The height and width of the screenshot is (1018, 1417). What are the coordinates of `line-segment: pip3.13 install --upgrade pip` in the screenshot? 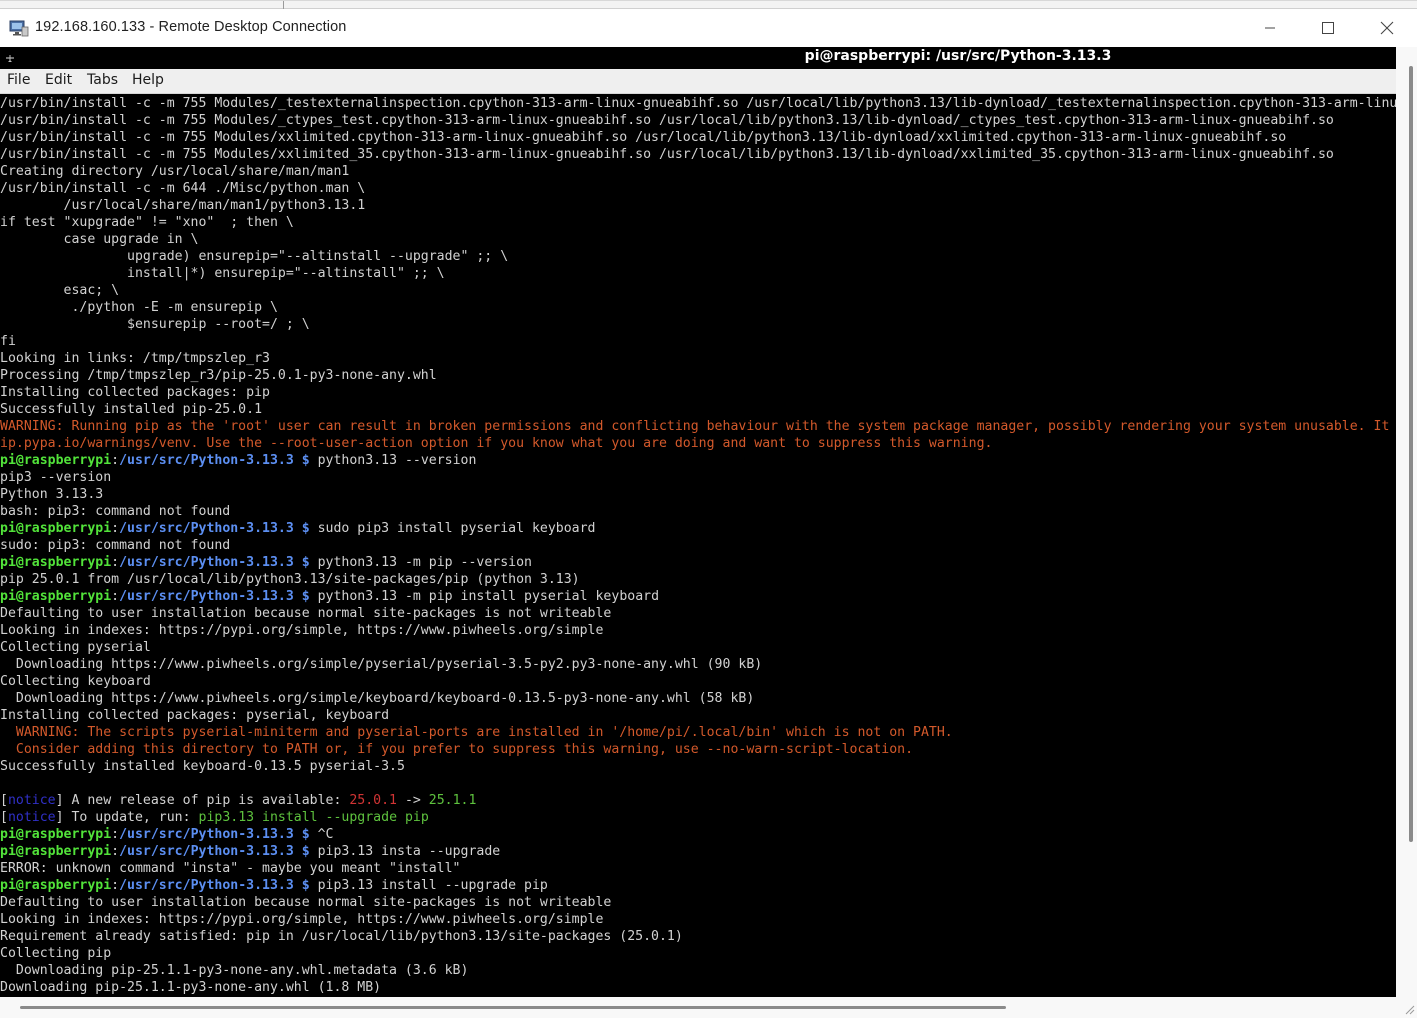 It's located at (313, 817).